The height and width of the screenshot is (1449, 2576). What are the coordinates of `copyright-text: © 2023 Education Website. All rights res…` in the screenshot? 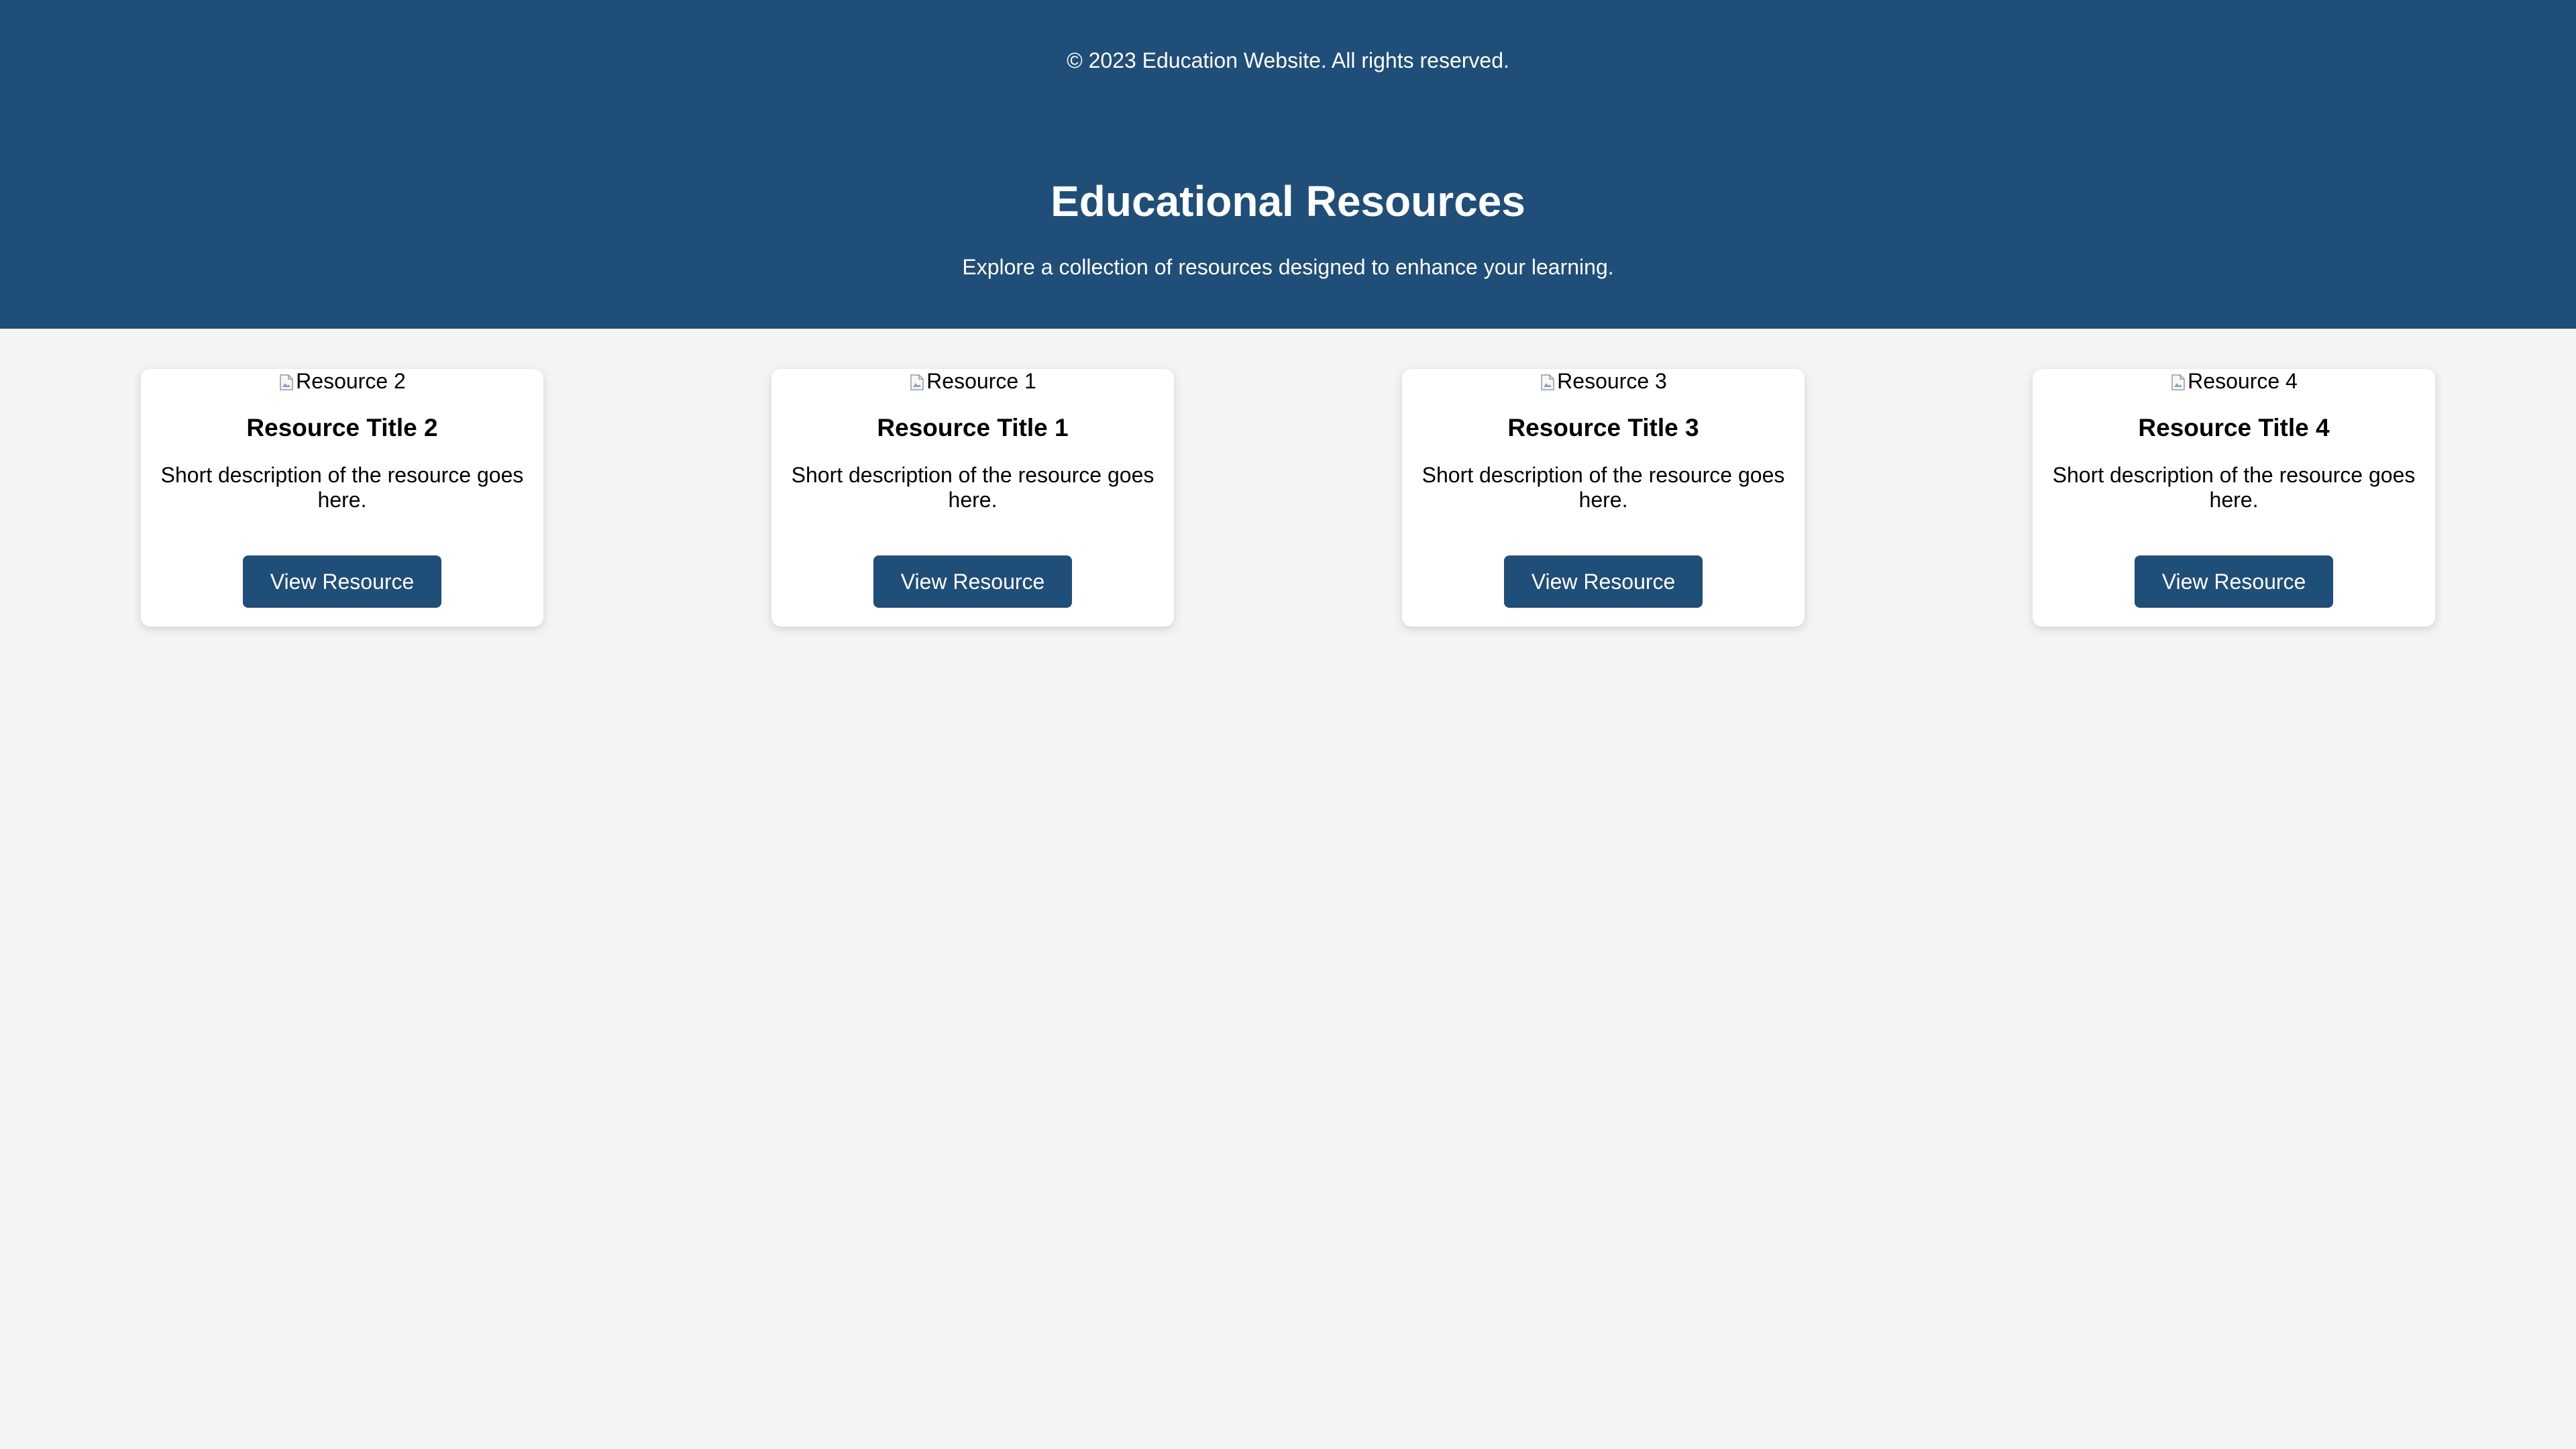 It's located at (1288, 60).